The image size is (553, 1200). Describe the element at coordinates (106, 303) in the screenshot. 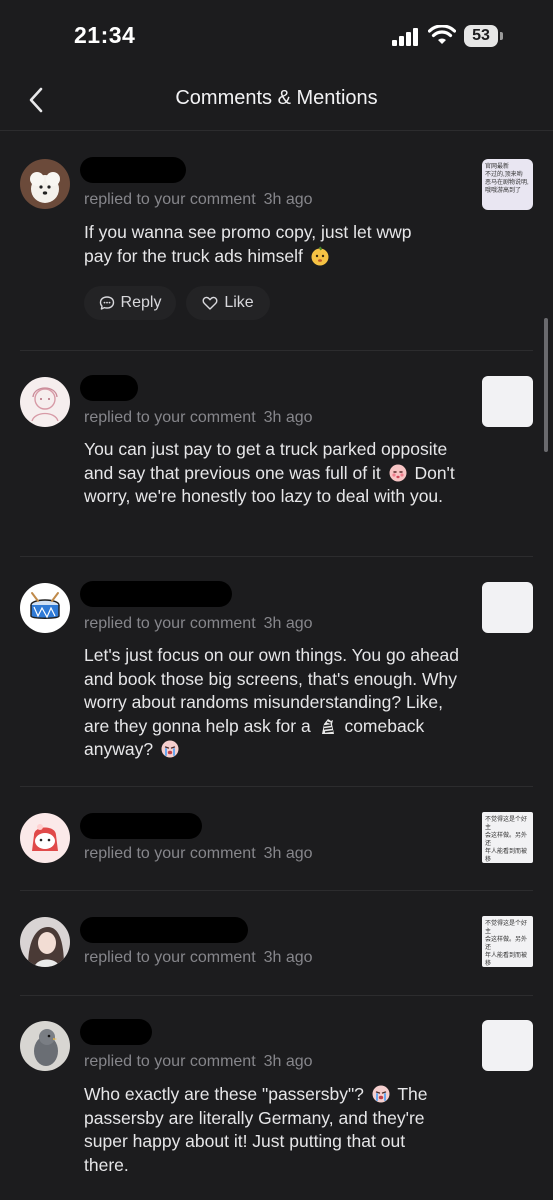

I see `comment-bubble-icon` at that location.